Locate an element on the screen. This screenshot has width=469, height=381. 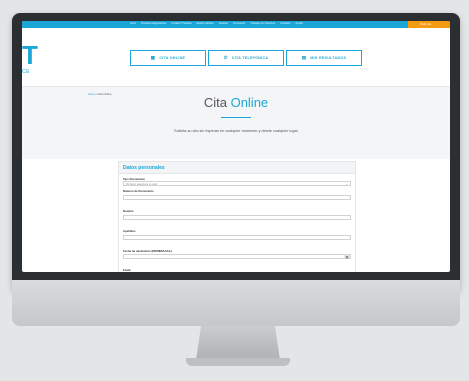
page-title: Cita Online is located at coordinates (236, 102).